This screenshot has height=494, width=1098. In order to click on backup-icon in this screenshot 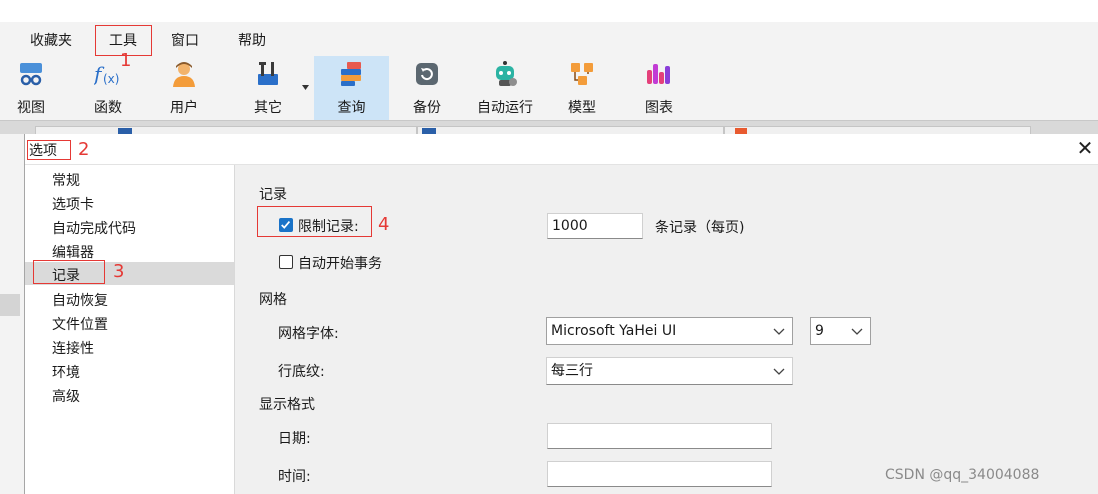, I will do `click(427, 74)`.